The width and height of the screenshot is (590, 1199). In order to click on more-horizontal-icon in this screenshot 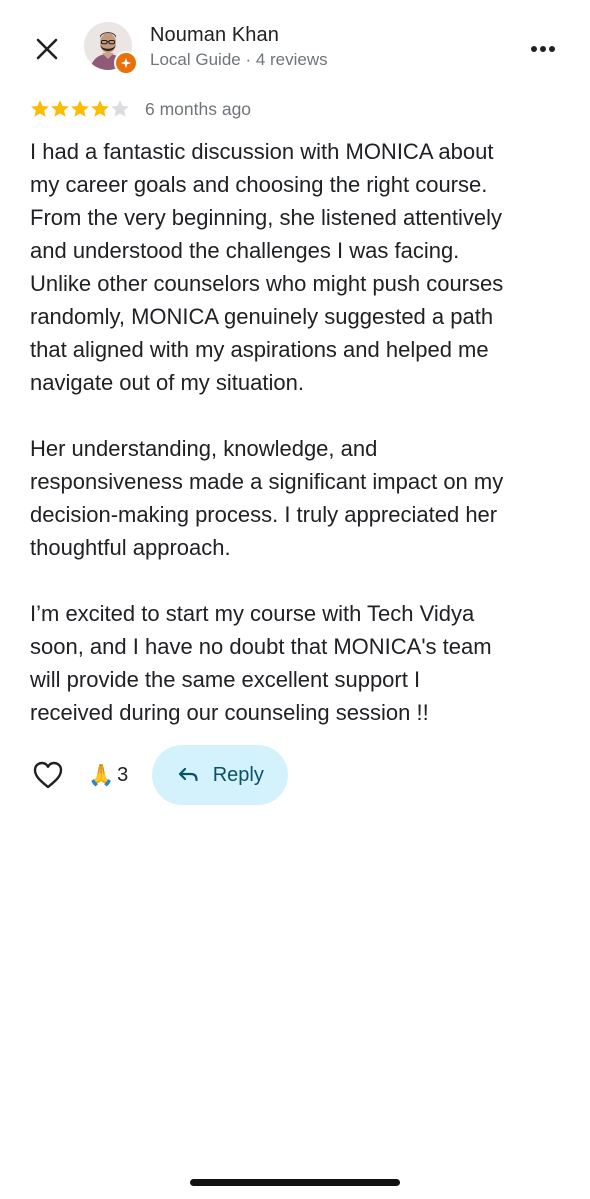, I will do `click(543, 49)`.